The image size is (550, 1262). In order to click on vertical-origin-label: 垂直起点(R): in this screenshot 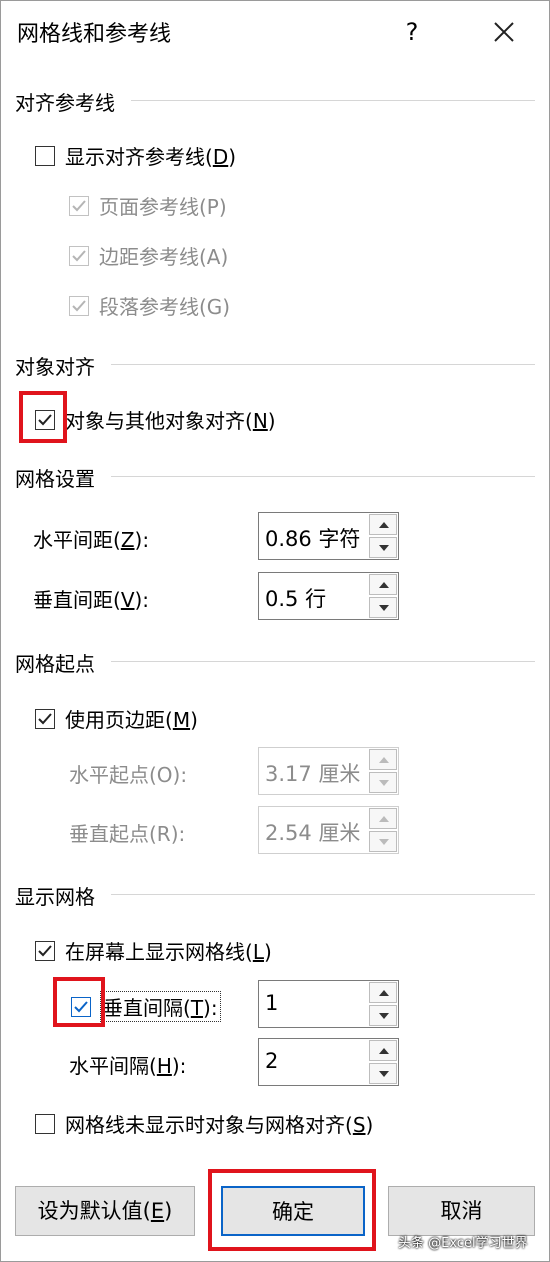, I will do `click(127, 834)`.